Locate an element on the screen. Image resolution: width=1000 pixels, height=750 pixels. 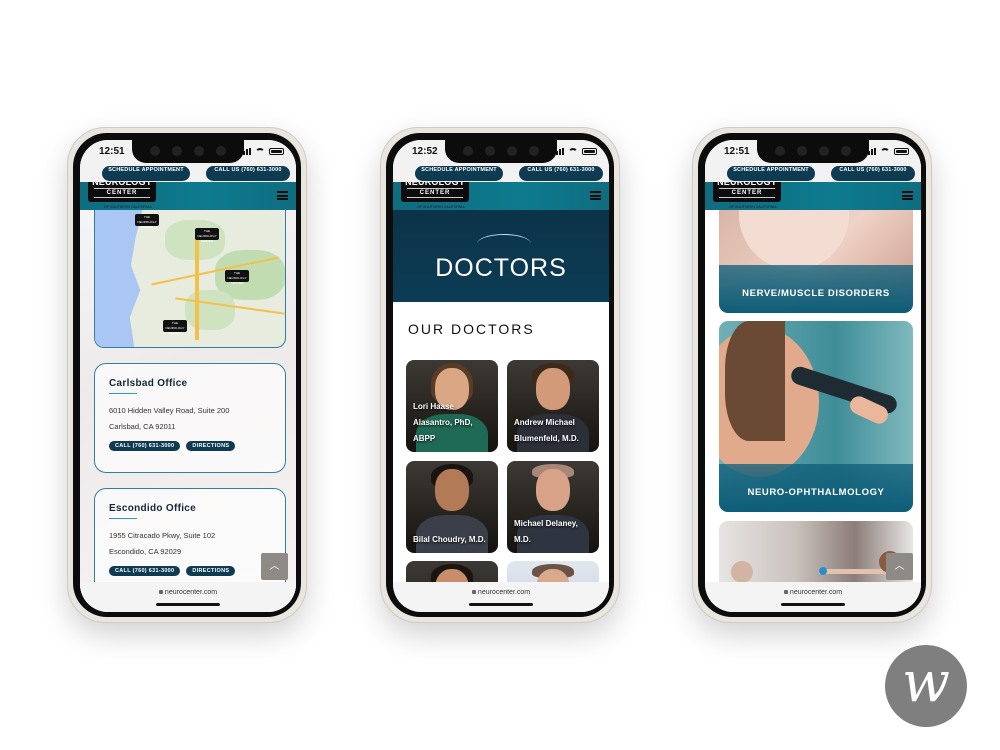
office-address-line1: 6010 Hidden Valley Road, Suite 200 is located at coordinates (169, 410).